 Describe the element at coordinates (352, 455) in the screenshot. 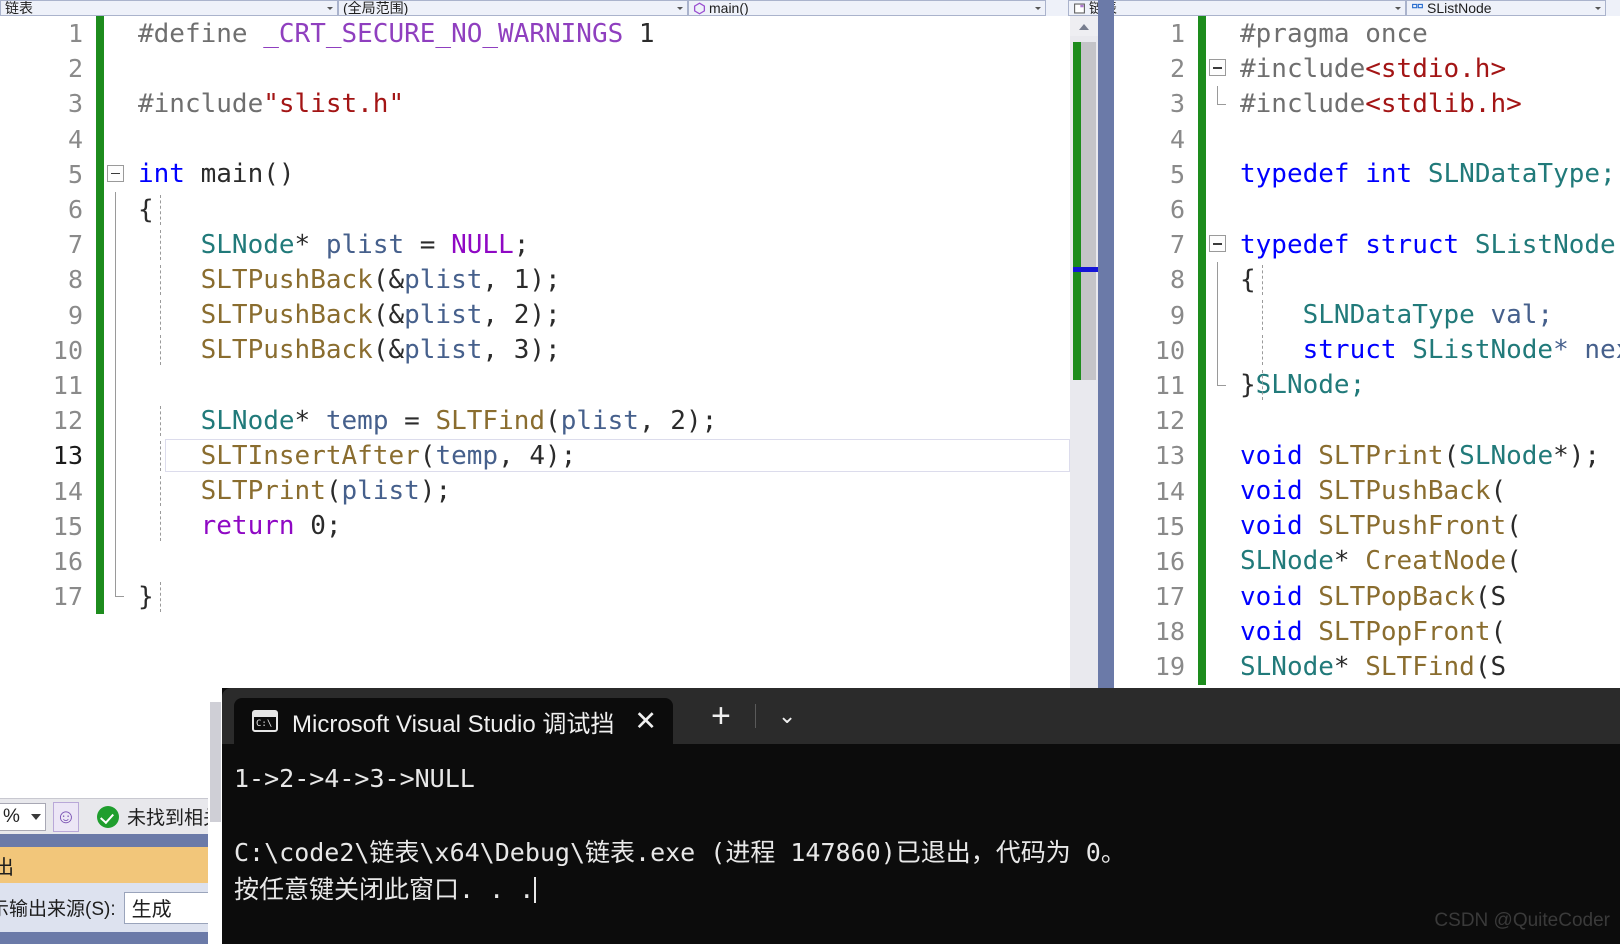

I see `code-text: SLTInsertAfter(temp, 4);` at that location.